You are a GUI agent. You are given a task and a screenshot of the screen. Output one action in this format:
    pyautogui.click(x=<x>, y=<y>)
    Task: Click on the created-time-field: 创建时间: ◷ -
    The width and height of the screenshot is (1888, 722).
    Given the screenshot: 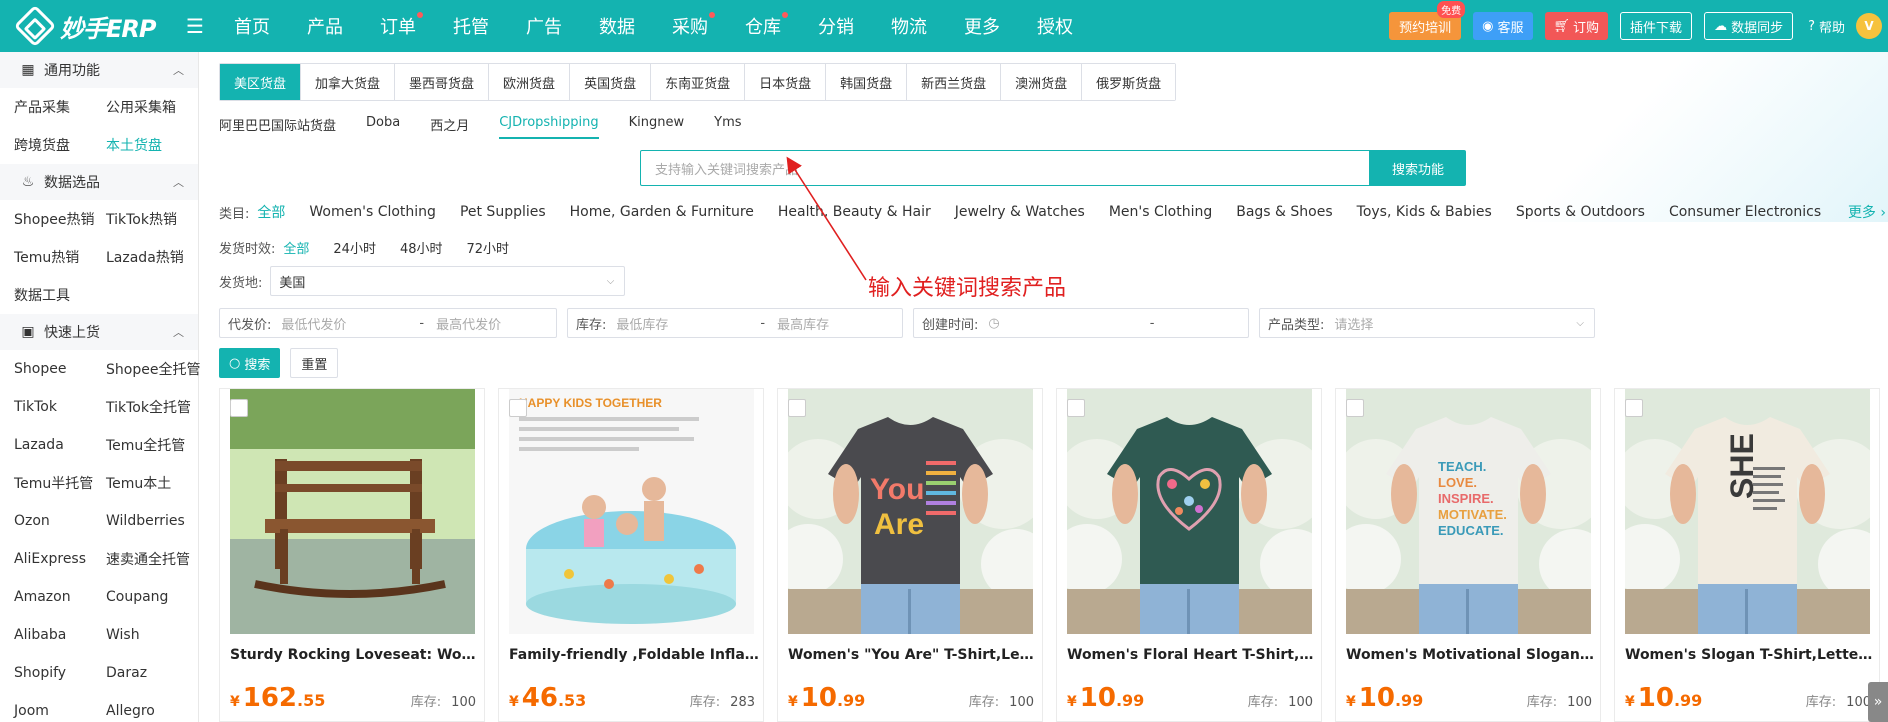 What is the action you would take?
    pyautogui.click(x=1081, y=323)
    